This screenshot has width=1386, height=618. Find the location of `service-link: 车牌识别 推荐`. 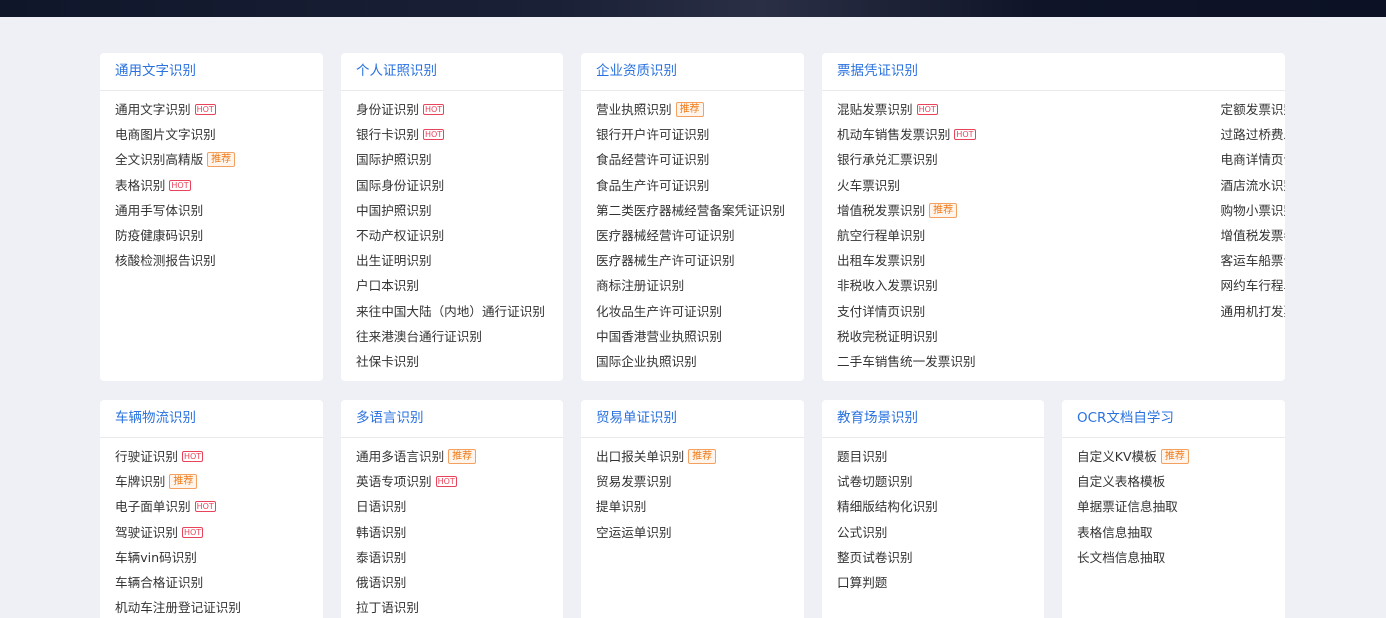

service-link: 车牌识别 推荐 is located at coordinates (170, 483).